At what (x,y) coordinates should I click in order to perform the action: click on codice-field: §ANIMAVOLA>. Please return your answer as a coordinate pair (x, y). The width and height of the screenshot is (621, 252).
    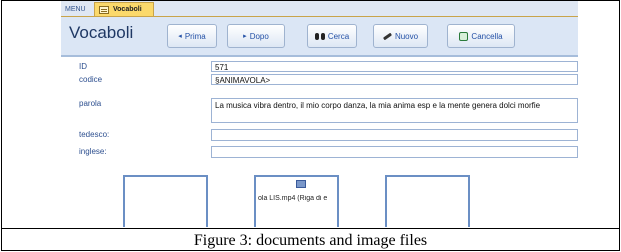
    Looking at the image, I should click on (394, 79).